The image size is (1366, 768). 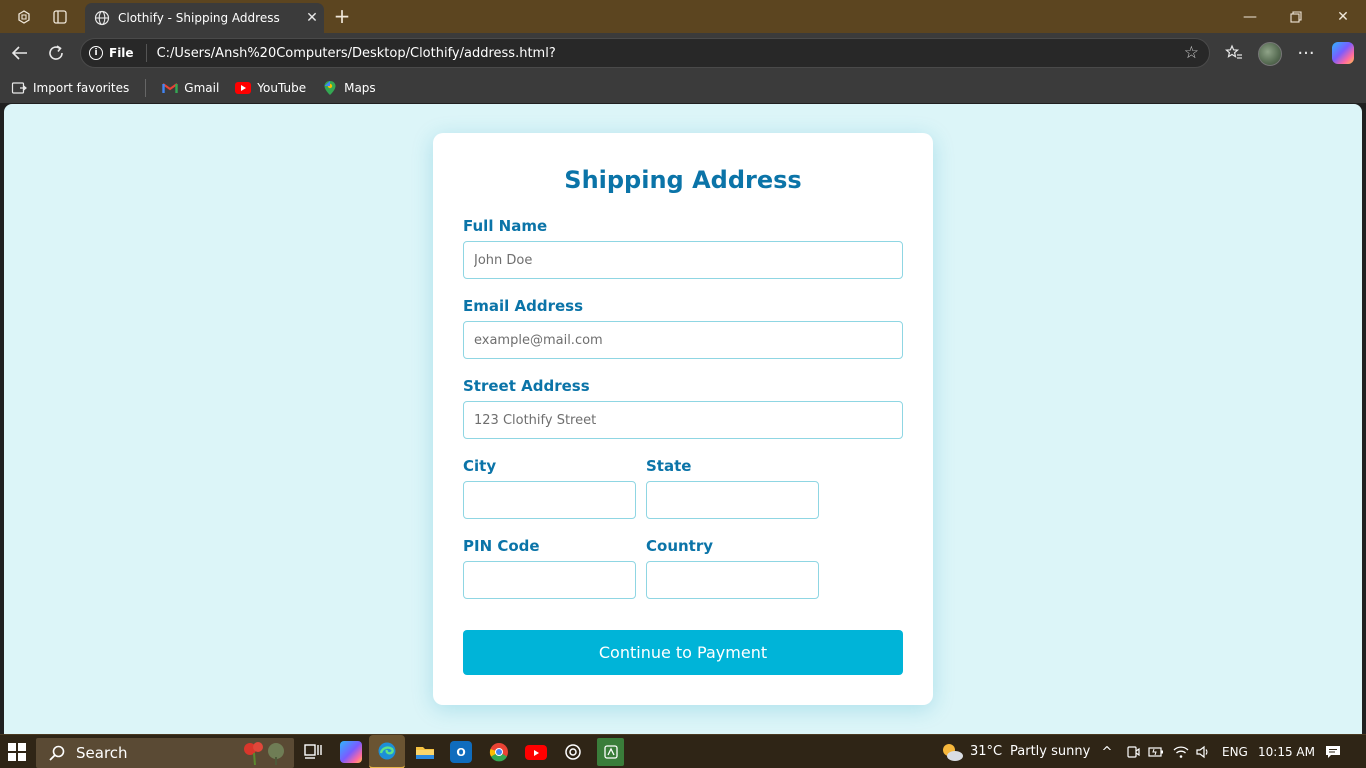 What do you see at coordinates (330, 88) in the screenshot?
I see `maps-icon` at bounding box center [330, 88].